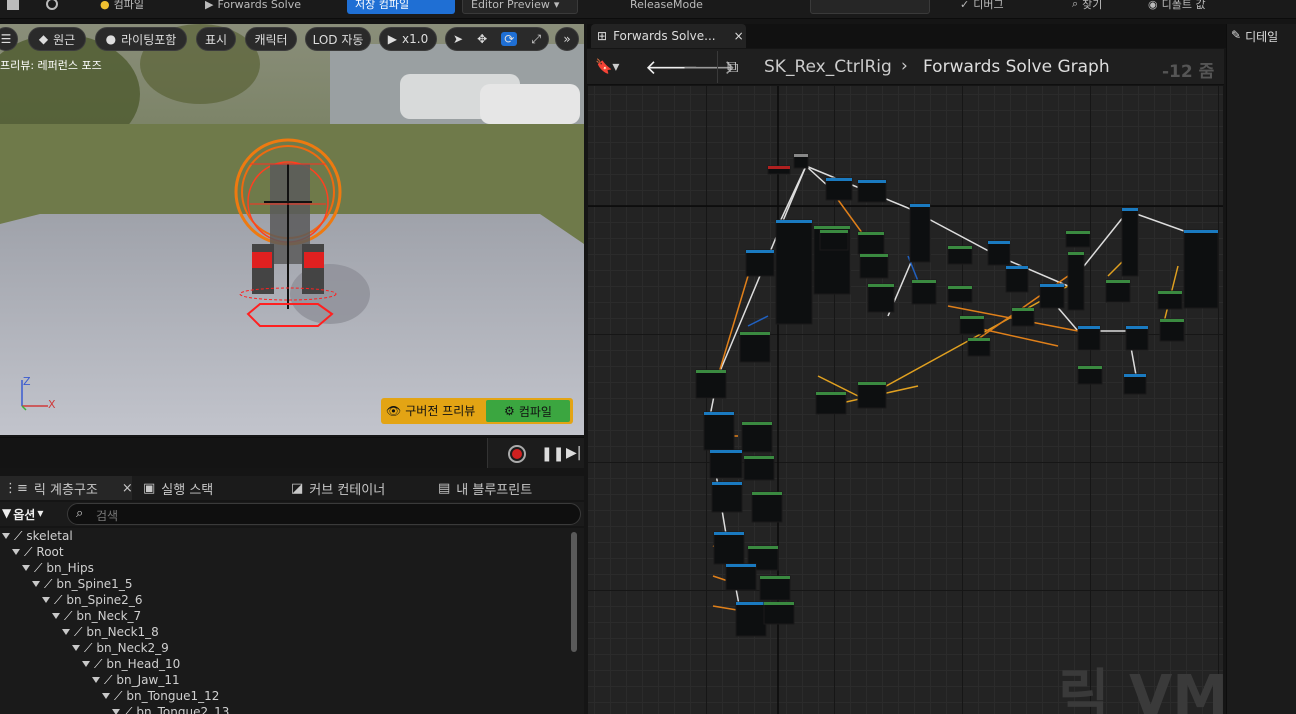 The height and width of the screenshot is (714, 1296). Describe the element at coordinates (482, 39) in the screenshot. I see `move-icon: ✥` at that location.